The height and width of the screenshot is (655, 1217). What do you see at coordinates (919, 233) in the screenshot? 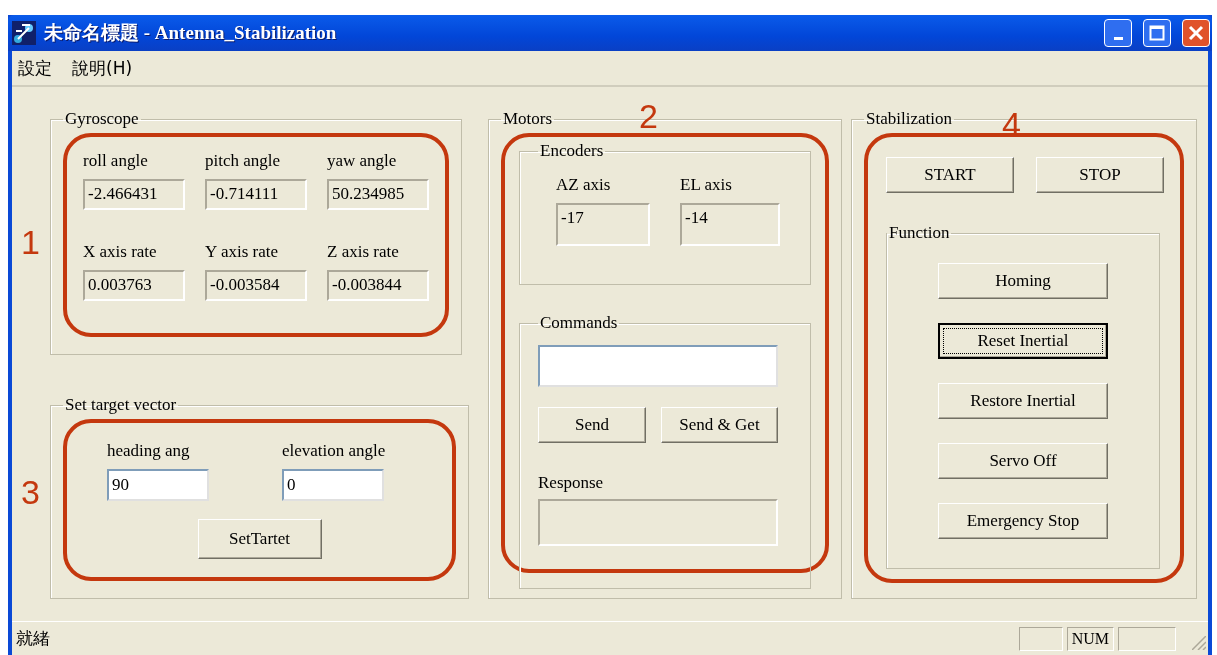
I see `group-title: Function` at bounding box center [919, 233].